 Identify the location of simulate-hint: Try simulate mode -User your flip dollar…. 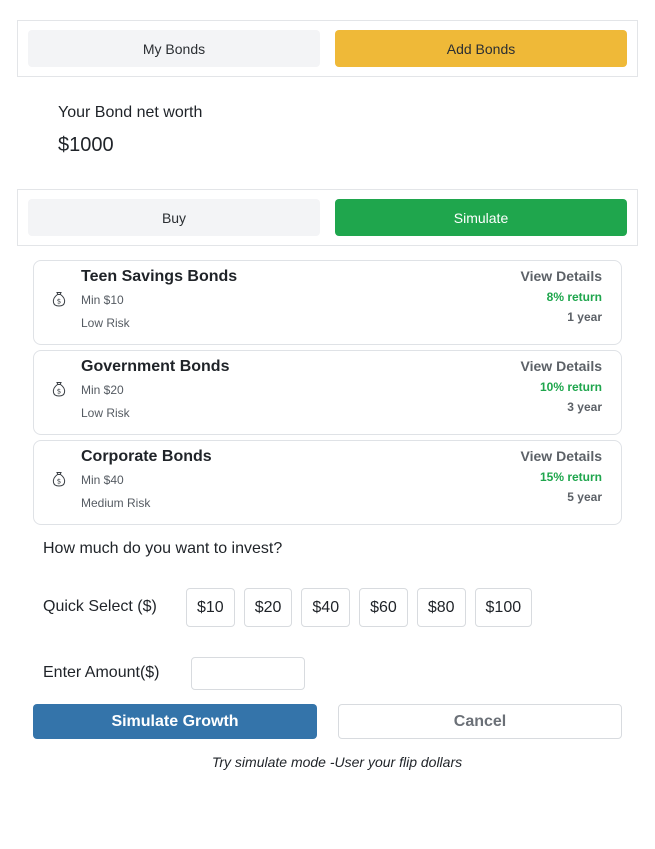
(337, 762).